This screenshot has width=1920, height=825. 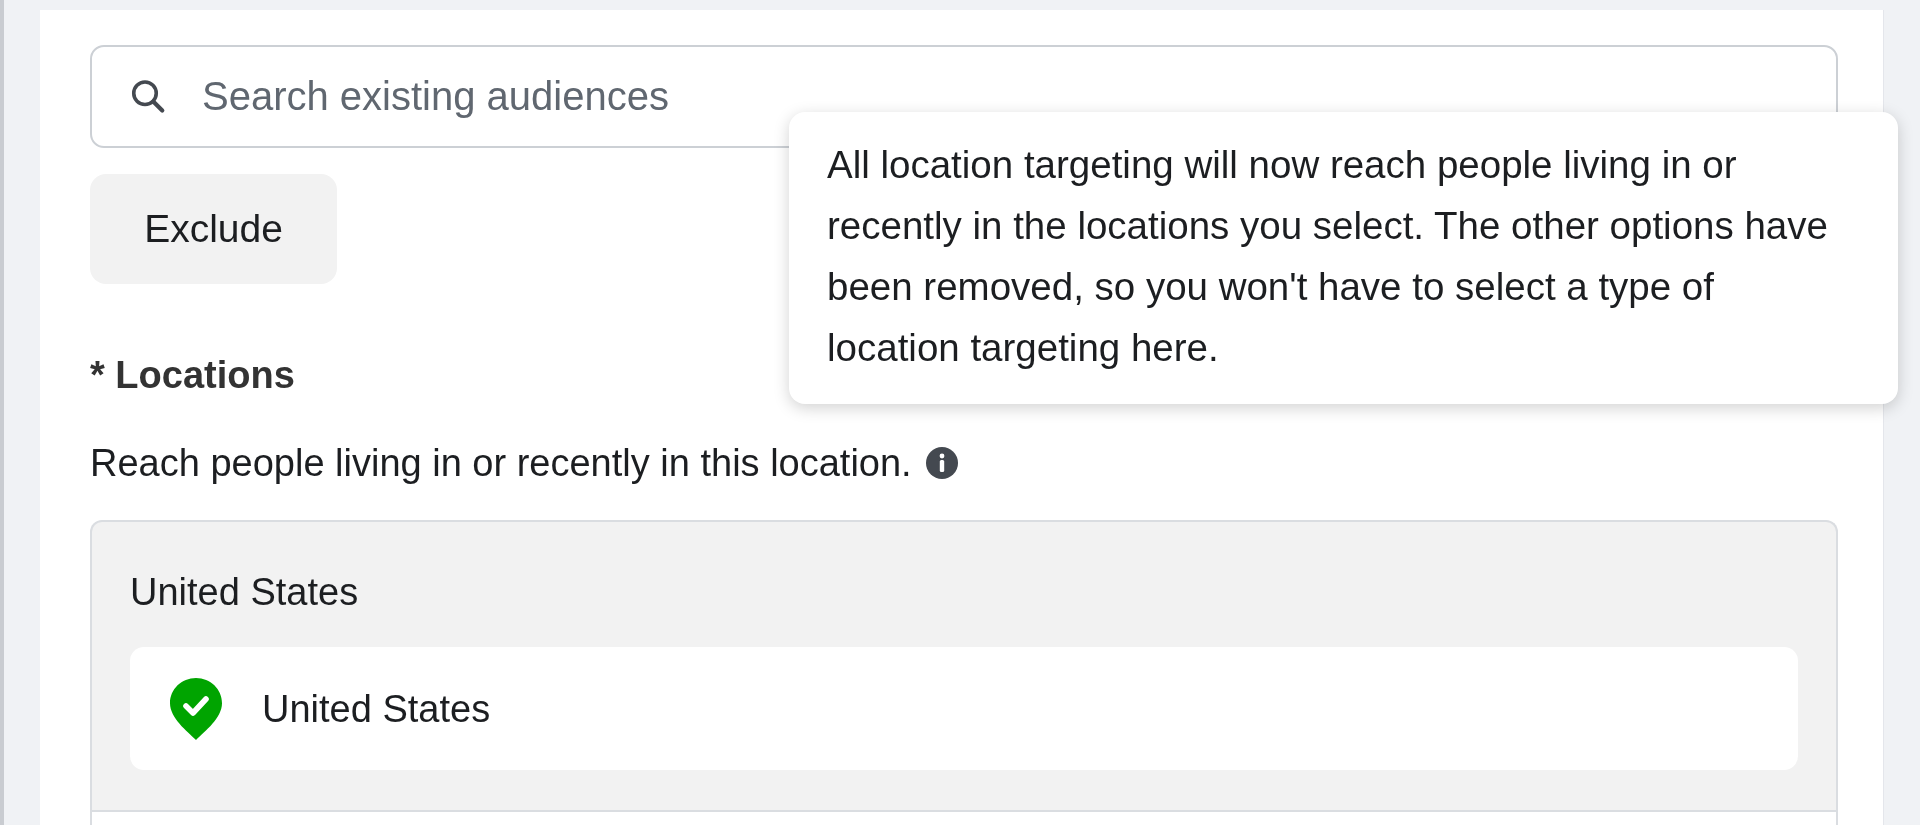 What do you see at coordinates (941, 463) in the screenshot?
I see `info-icon` at bounding box center [941, 463].